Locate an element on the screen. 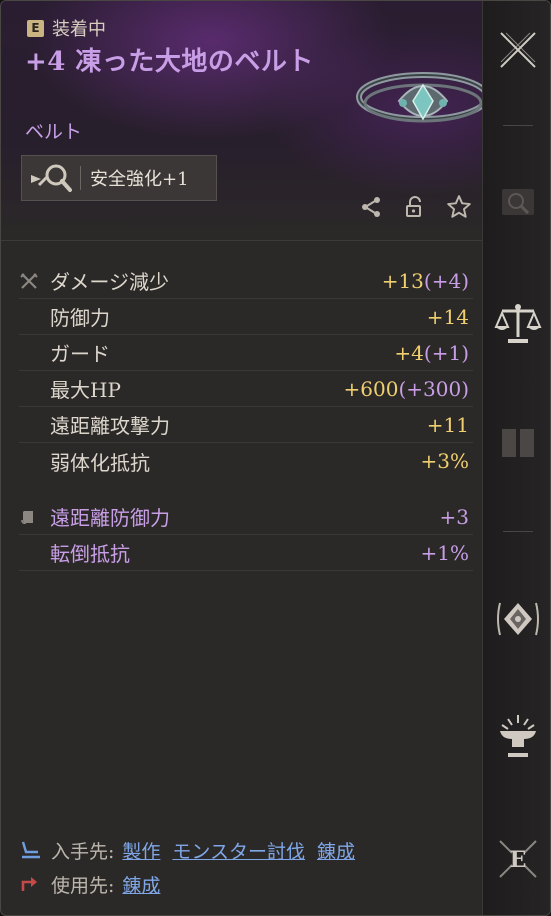 This screenshot has height=916, width=551. use-row: 使用先: 錬成 is located at coordinates (249, 884).